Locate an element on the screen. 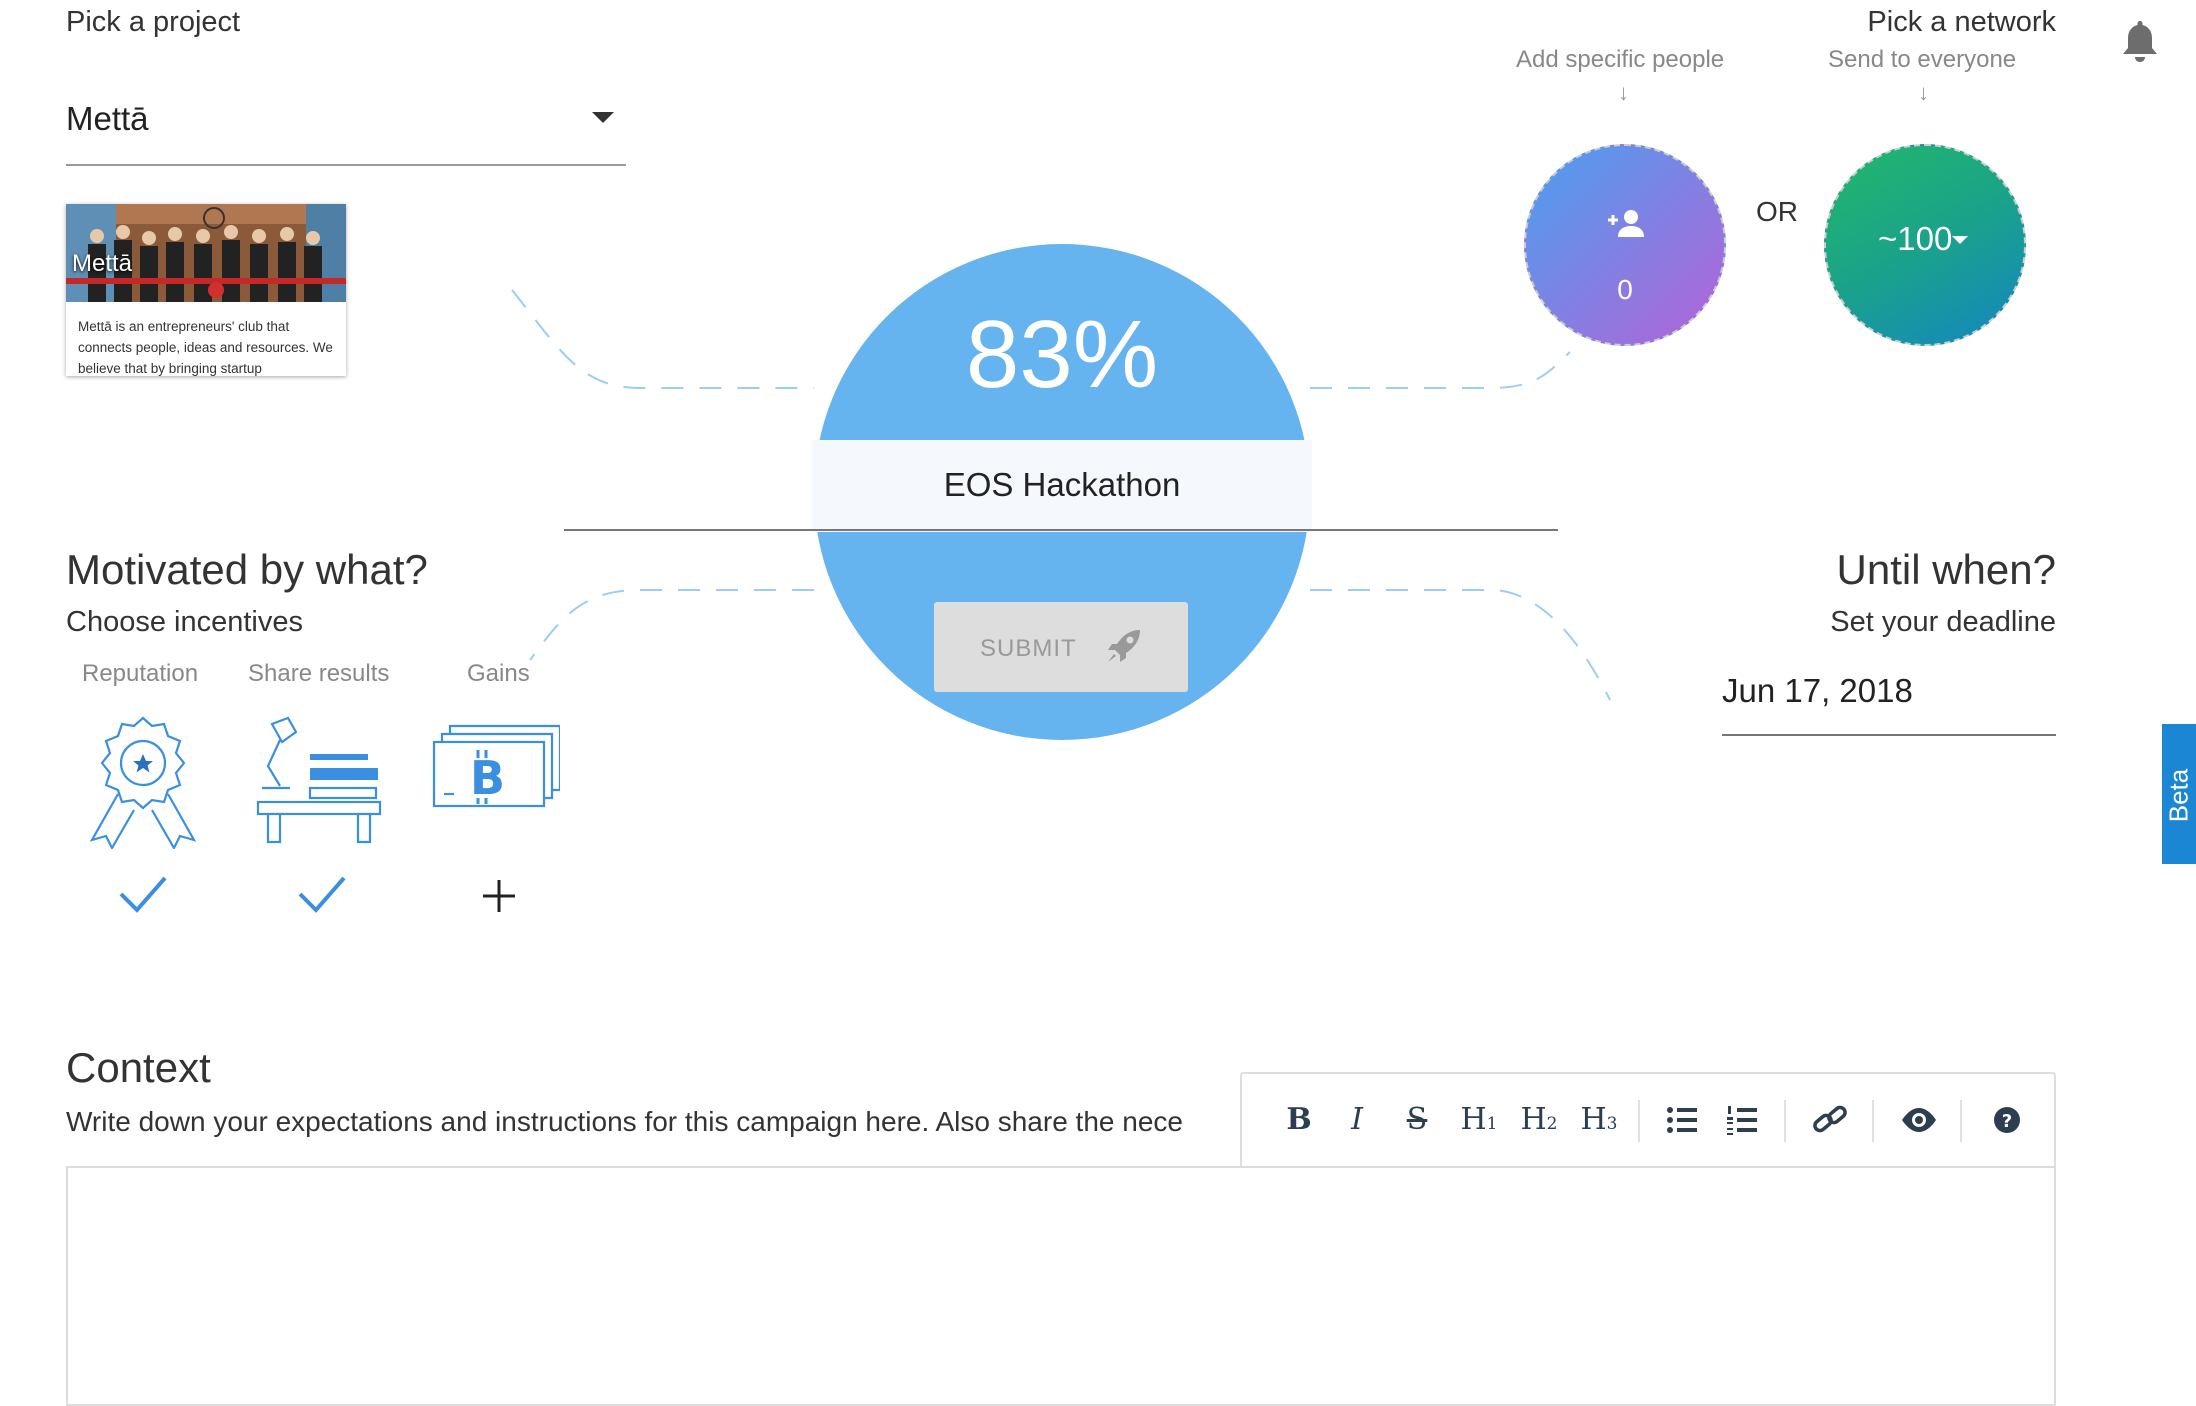 The height and width of the screenshot is (1406, 2196). incentives-heading: Motivated by what? is located at coordinates (247, 569).